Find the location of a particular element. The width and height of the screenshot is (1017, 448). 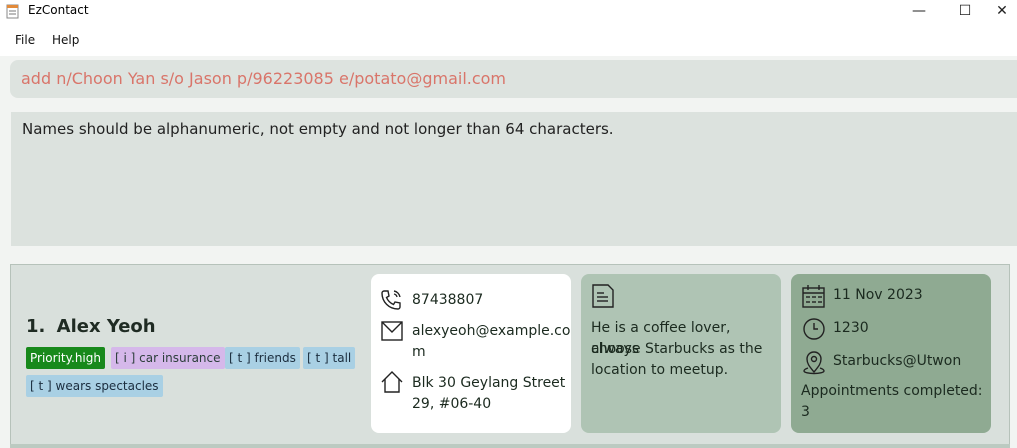

person-card-header: 1. Alex Yeoh is located at coordinates (91, 326).